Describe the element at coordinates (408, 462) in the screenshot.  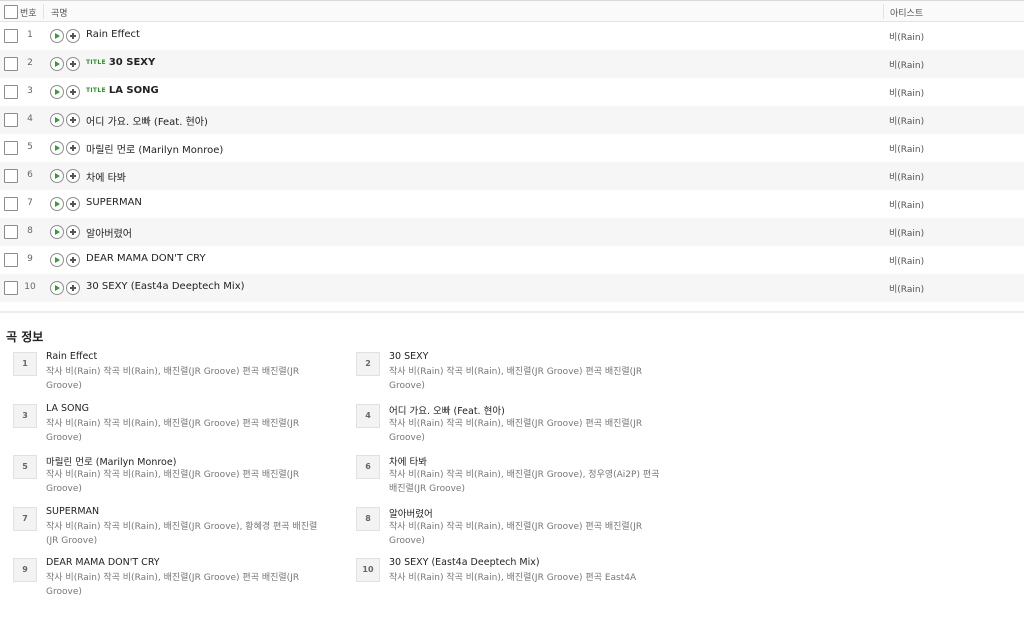
I see `song-info-title: 차에 타봐` at that location.